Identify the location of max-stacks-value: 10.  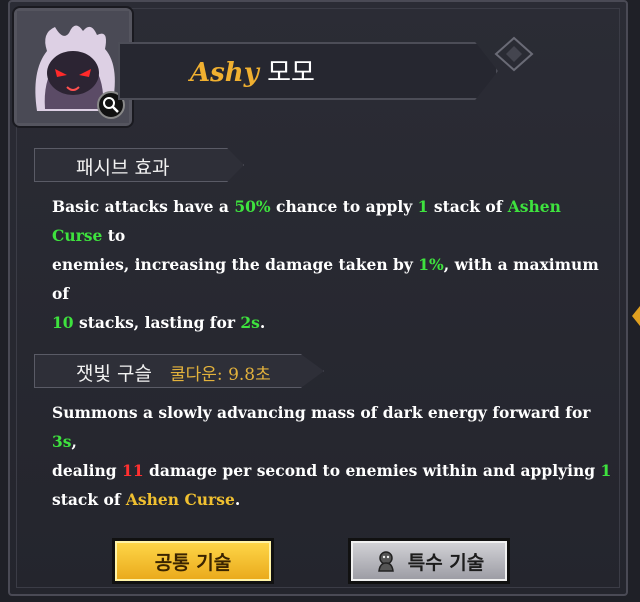
(63, 322).